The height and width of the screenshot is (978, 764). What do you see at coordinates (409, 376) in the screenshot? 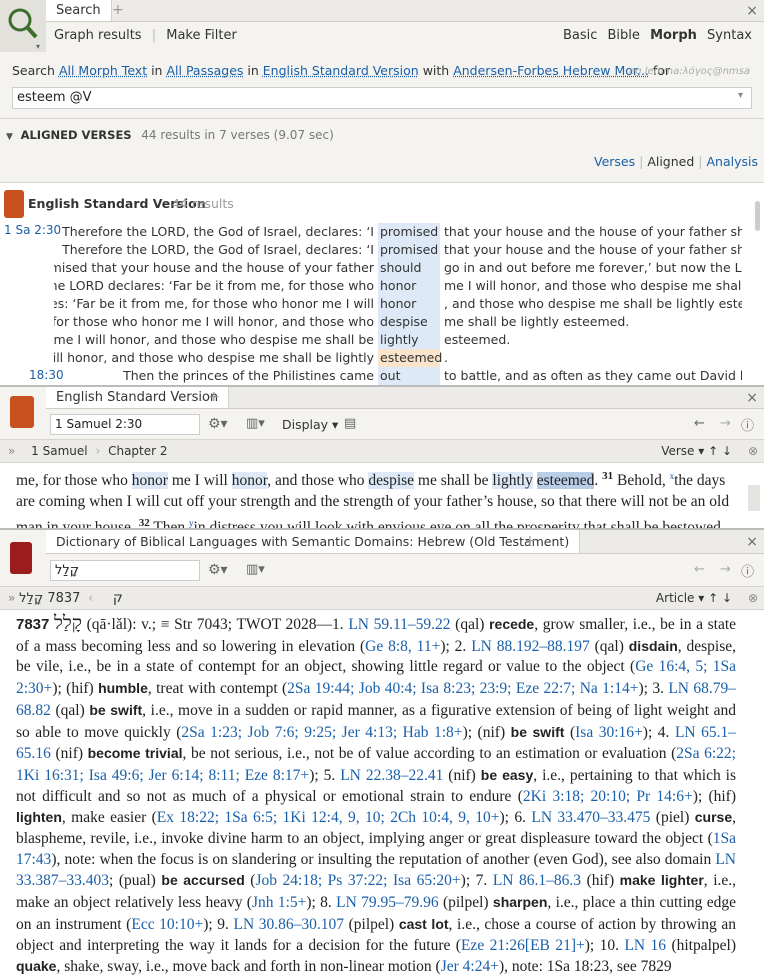
I see `row-hit-word: out` at bounding box center [409, 376].